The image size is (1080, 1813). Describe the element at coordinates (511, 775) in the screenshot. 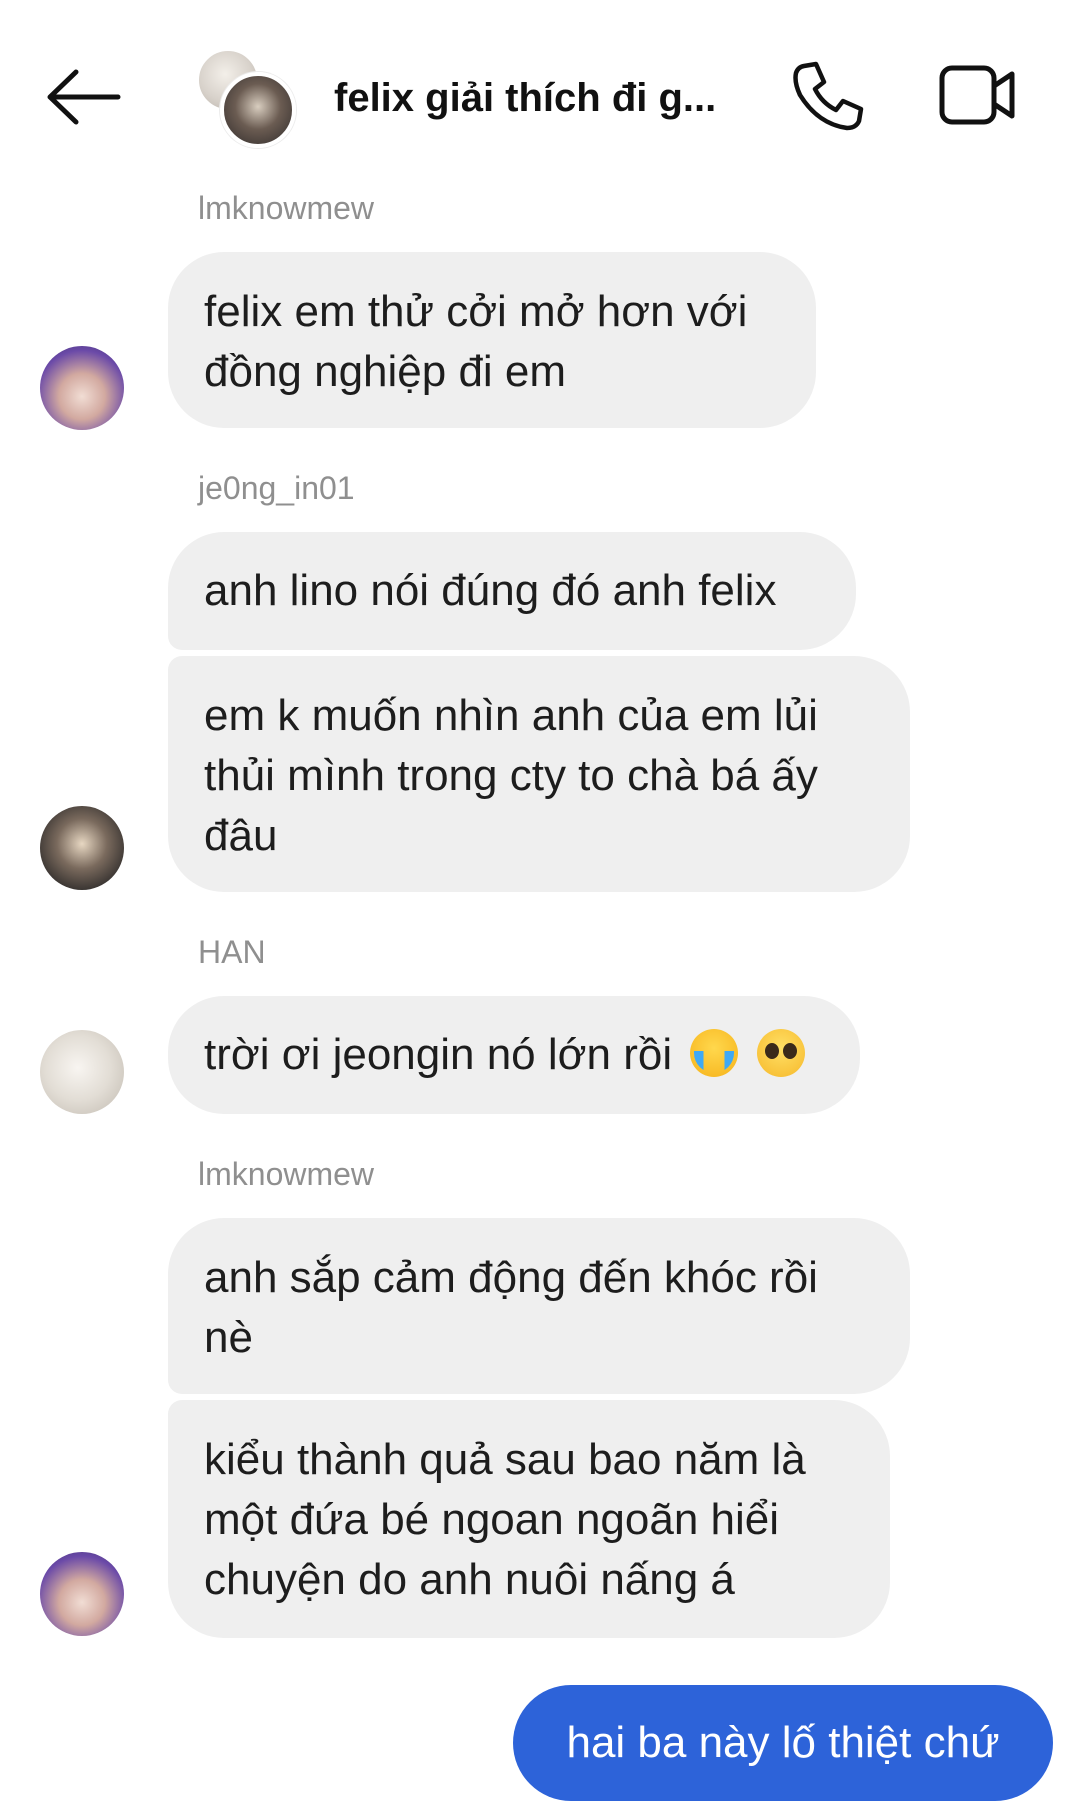

I see `message-line: thủi mình trong cty to chà bá ấy` at that location.